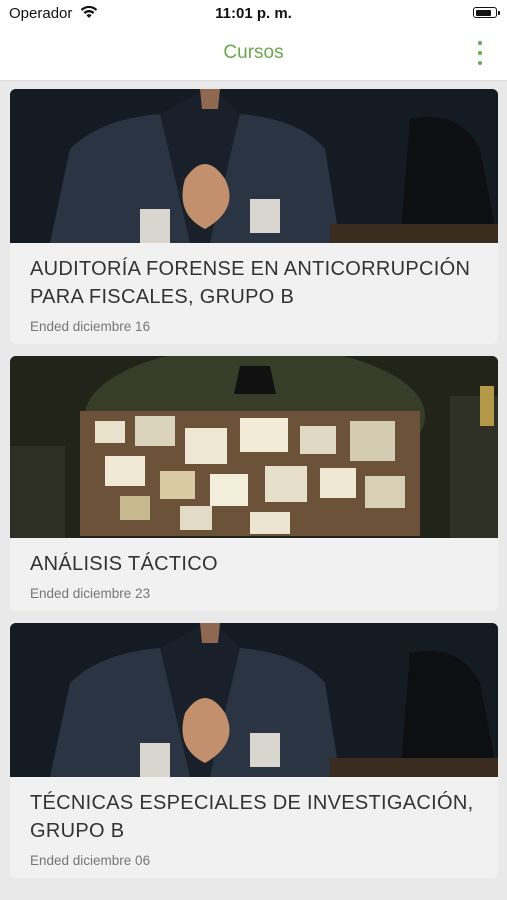  I want to click on course-info: ANÁLISIS TÁCTICO Ended diciembre 23, so click(254, 574).